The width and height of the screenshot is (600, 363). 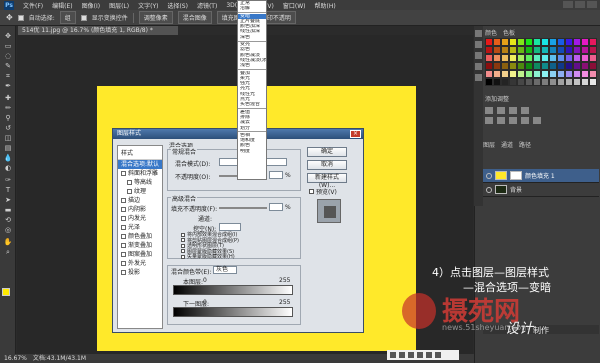 What do you see at coordinates (501, 110) in the screenshot?
I see `levels-icon` at bounding box center [501, 110].